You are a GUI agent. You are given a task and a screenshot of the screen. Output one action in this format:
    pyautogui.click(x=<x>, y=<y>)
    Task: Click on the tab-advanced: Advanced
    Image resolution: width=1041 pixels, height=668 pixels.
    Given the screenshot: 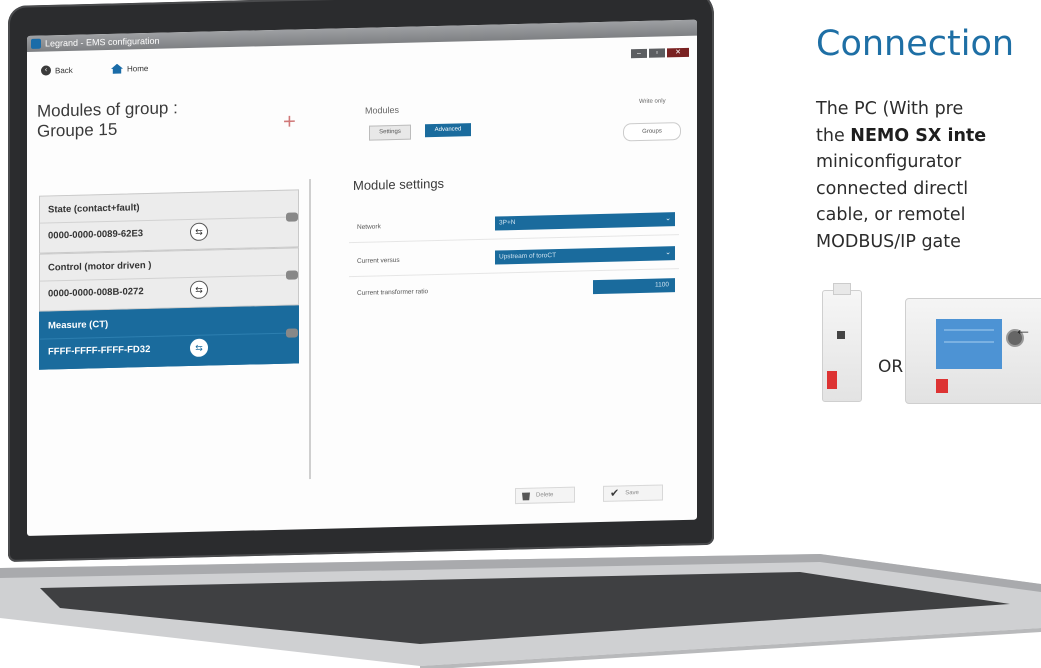 What is the action you would take?
    pyautogui.click(x=448, y=130)
    